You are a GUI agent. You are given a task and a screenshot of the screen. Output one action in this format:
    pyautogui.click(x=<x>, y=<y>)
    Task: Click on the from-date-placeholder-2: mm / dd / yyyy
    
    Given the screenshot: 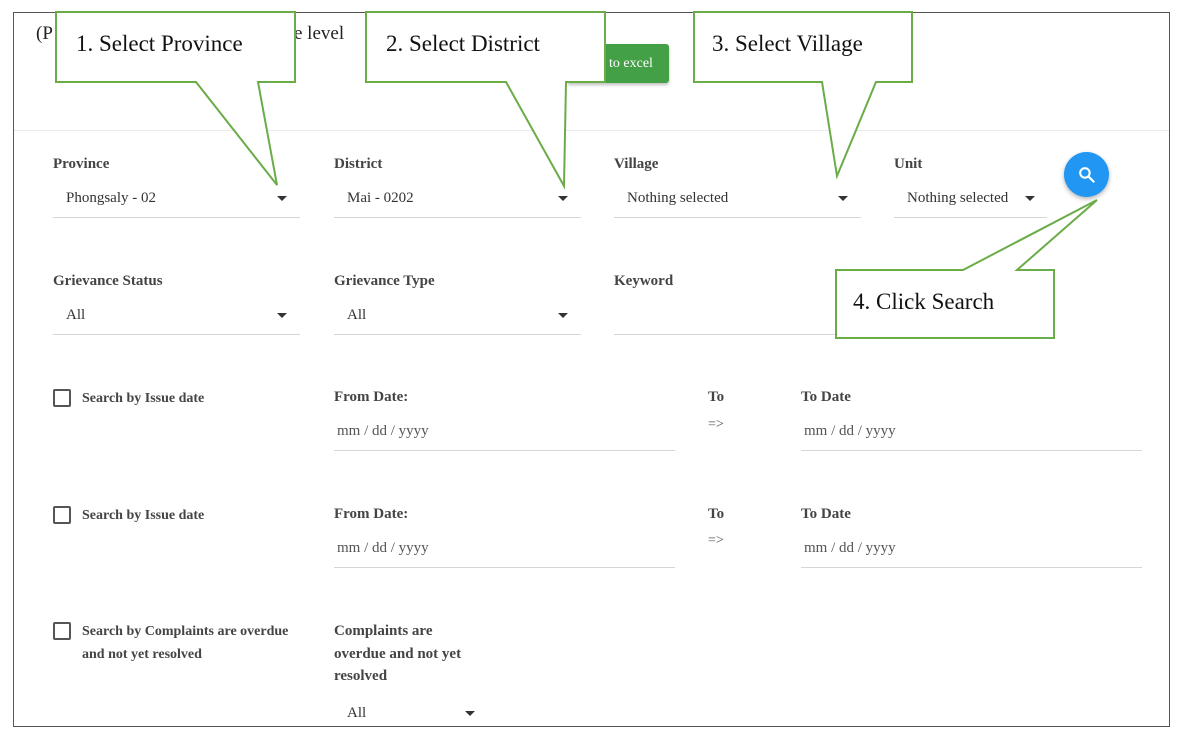 What is the action you would take?
    pyautogui.click(x=383, y=548)
    